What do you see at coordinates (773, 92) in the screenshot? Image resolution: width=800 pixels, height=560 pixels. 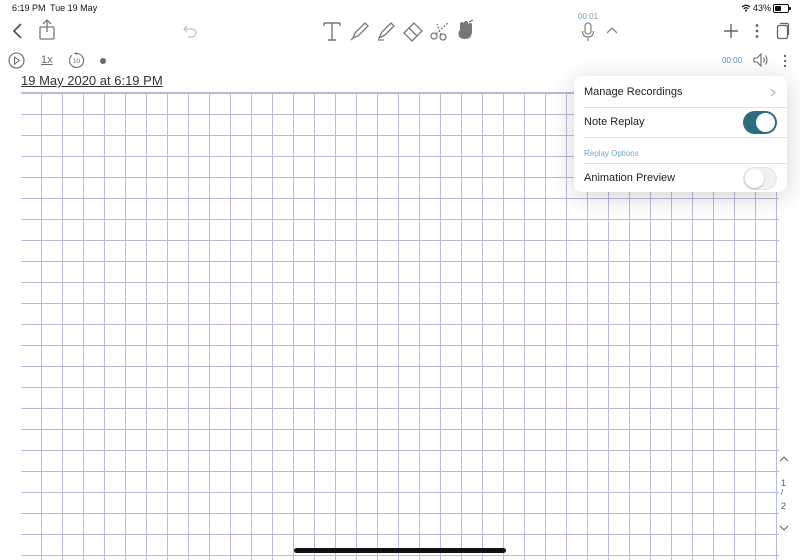 I see `chevron-right-icon` at bounding box center [773, 92].